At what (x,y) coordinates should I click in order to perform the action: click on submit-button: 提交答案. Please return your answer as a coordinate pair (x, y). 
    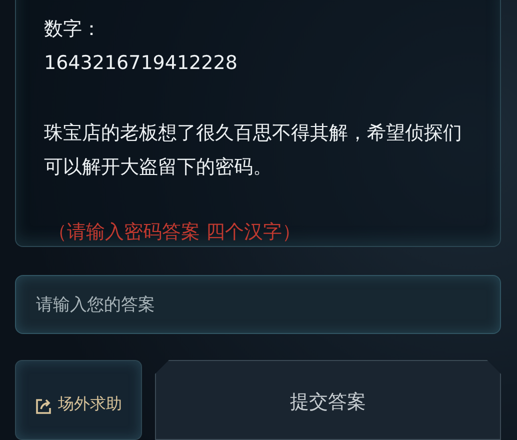
    Looking at the image, I should click on (328, 400).